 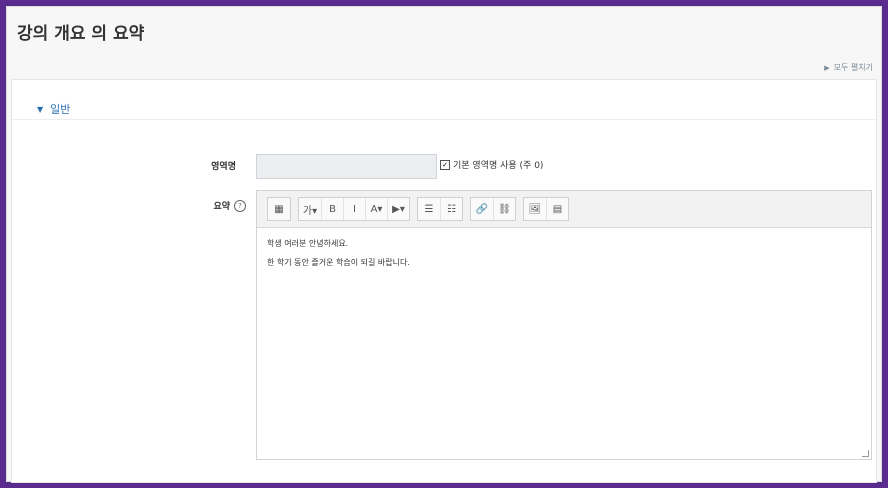 What do you see at coordinates (376, 209) in the screenshot?
I see `font-color-icon: A▾` at bounding box center [376, 209].